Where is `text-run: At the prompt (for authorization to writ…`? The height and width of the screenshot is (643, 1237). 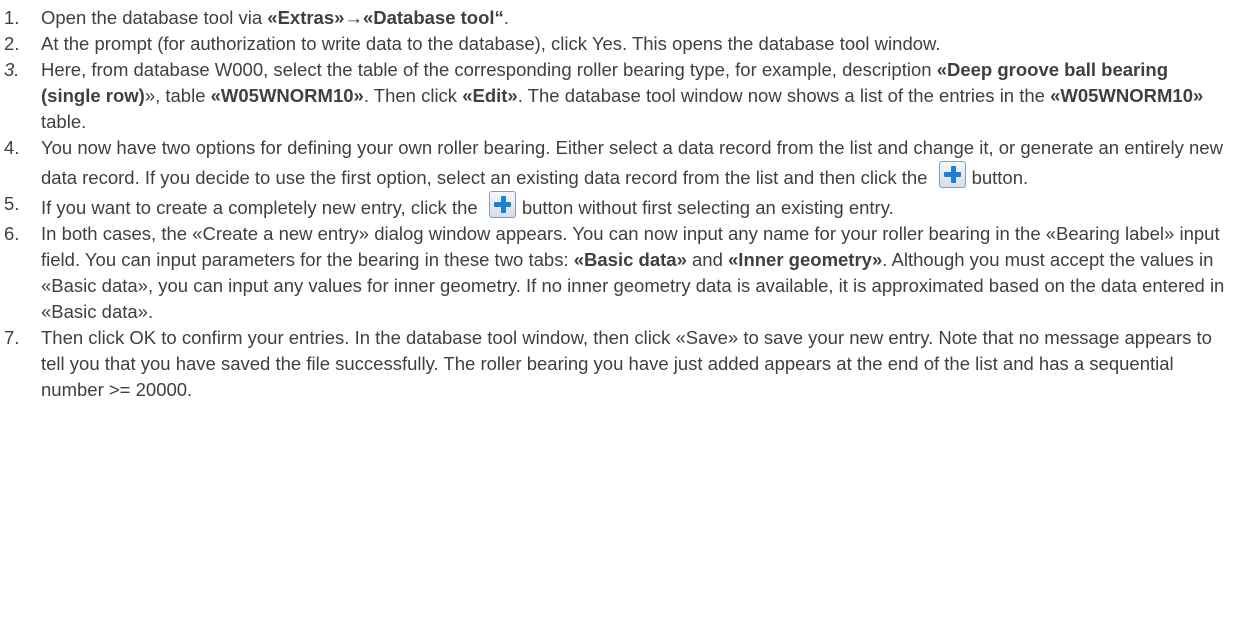 text-run: At the prompt (for authorization to writ… is located at coordinates (491, 43).